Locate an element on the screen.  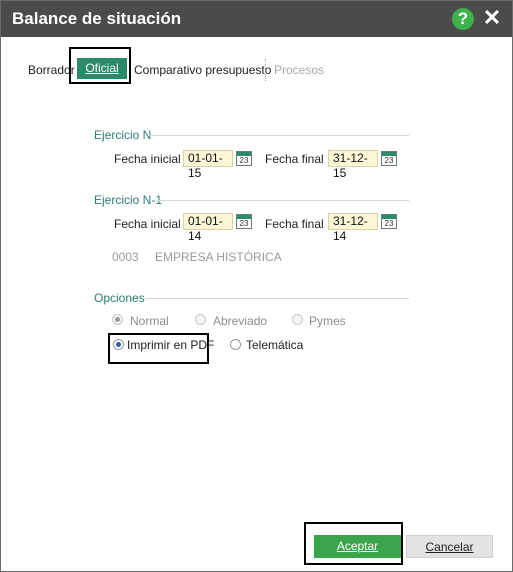
section-title-ejercicio-n: Ejercicio N is located at coordinates (123, 135).